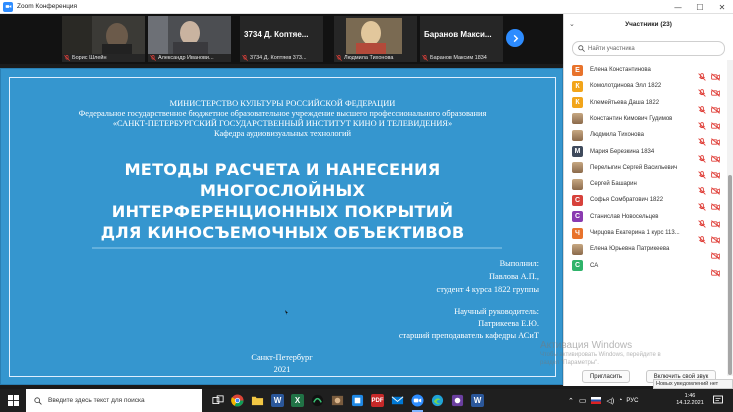  Describe the element at coordinates (375, 39) in the screenshot. I see `video-tile-4: Людмила Тихонова` at that location.